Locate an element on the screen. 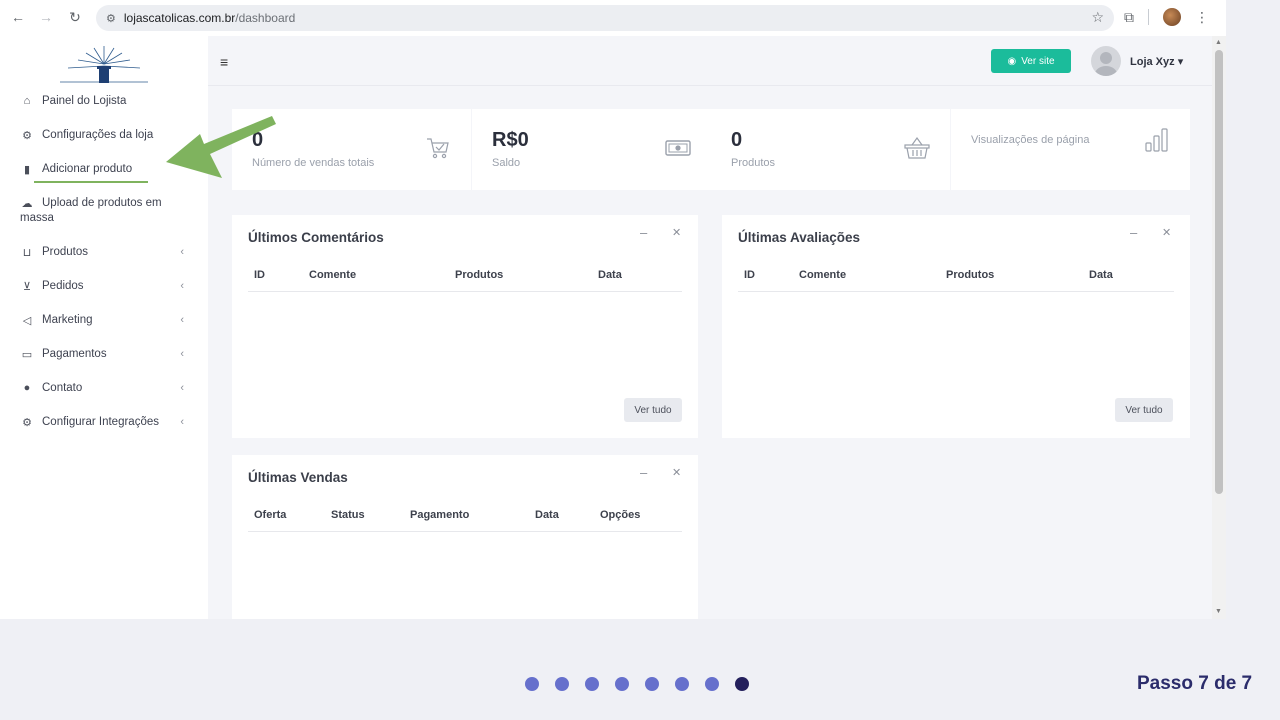 This screenshot has height=720, width=1280. sidebar-item-marketing: ◁ Marketing ‹ is located at coordinates (105, 320).